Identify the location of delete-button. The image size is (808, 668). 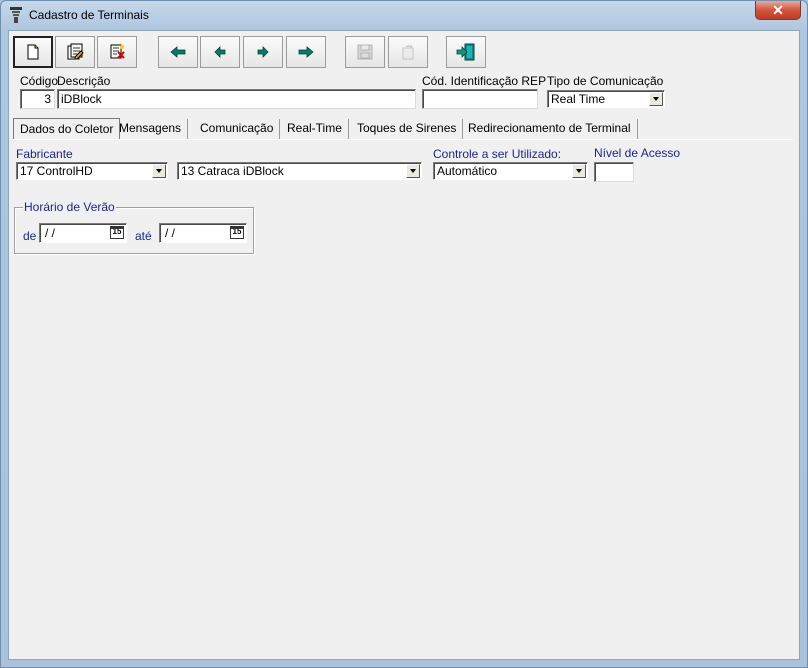
(117, 52).